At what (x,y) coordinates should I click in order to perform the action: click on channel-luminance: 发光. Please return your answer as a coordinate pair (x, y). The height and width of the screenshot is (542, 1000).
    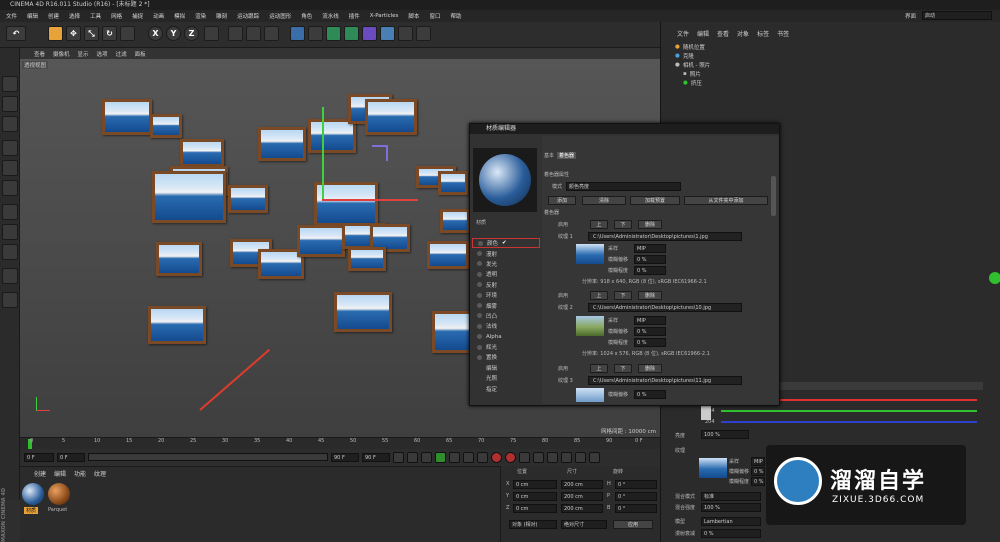
    Looking at the image, I should click on (506, 264).